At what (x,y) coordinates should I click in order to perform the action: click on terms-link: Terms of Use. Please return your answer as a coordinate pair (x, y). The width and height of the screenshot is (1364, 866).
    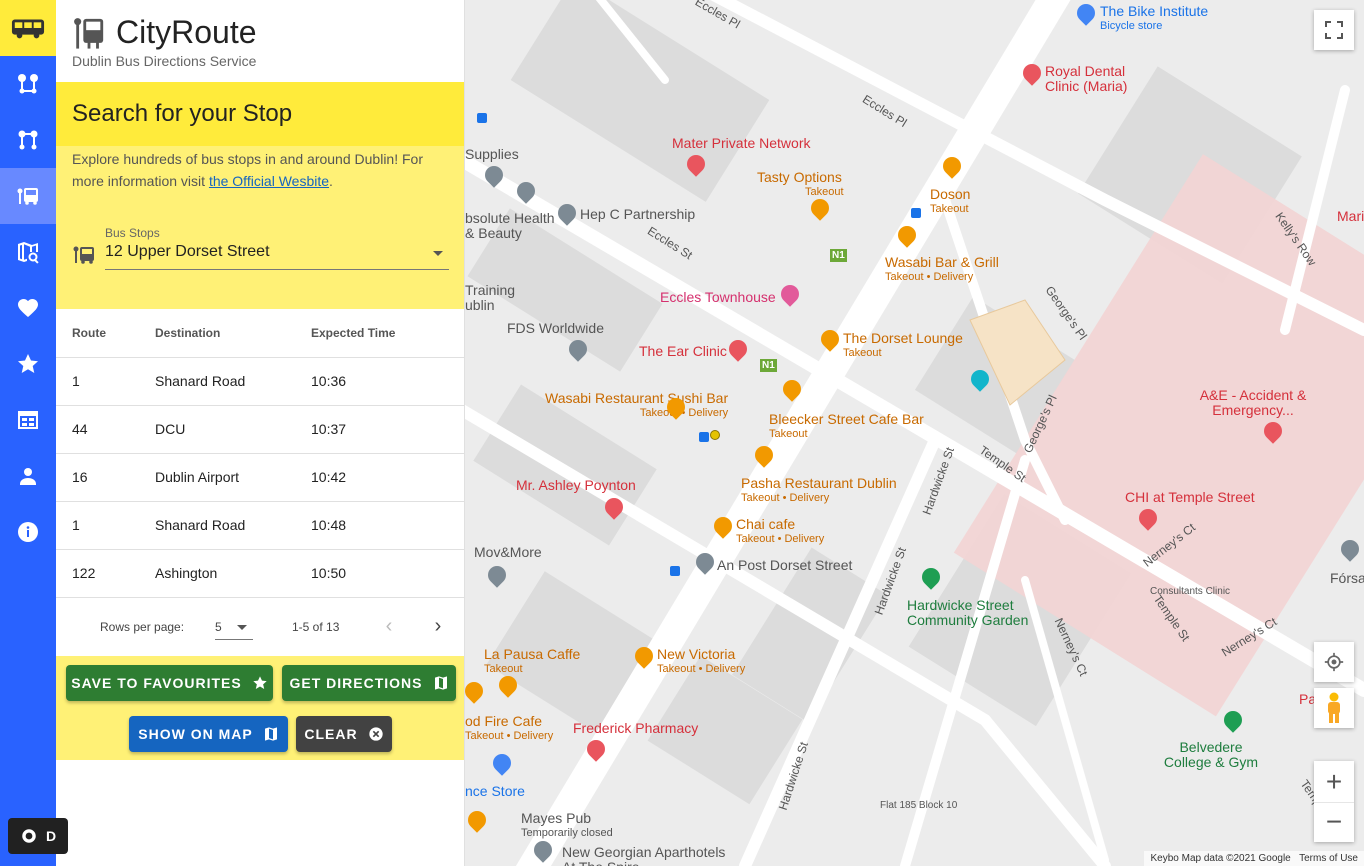
    Looking at the image, I should click on (1328, 858).